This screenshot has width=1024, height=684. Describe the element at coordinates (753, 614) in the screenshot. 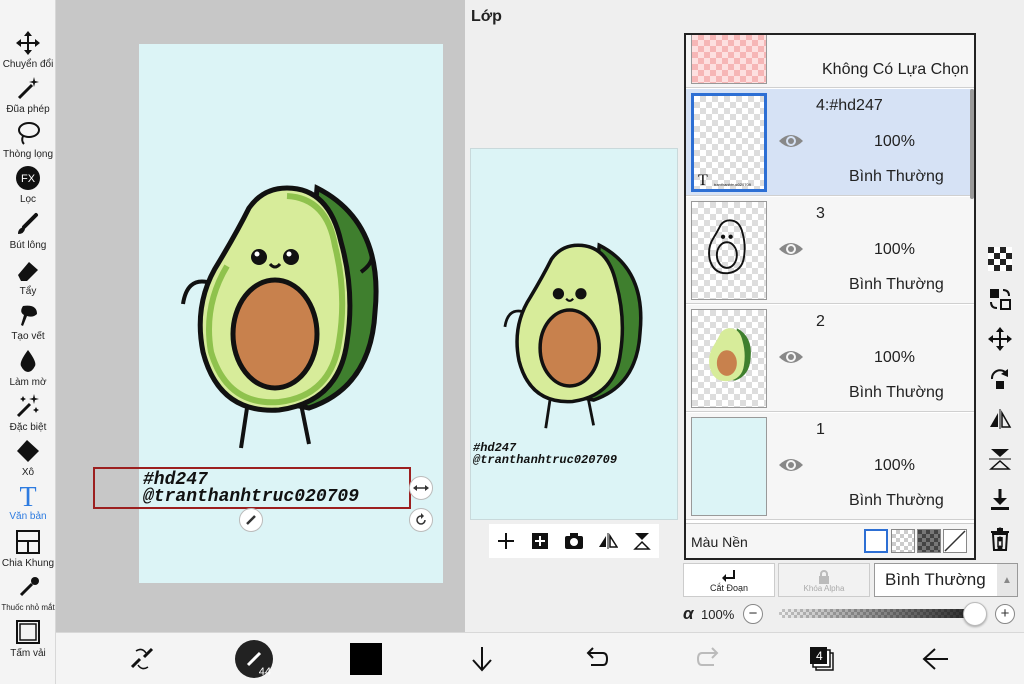

I see `opacity-decrease-button: −` at that location.